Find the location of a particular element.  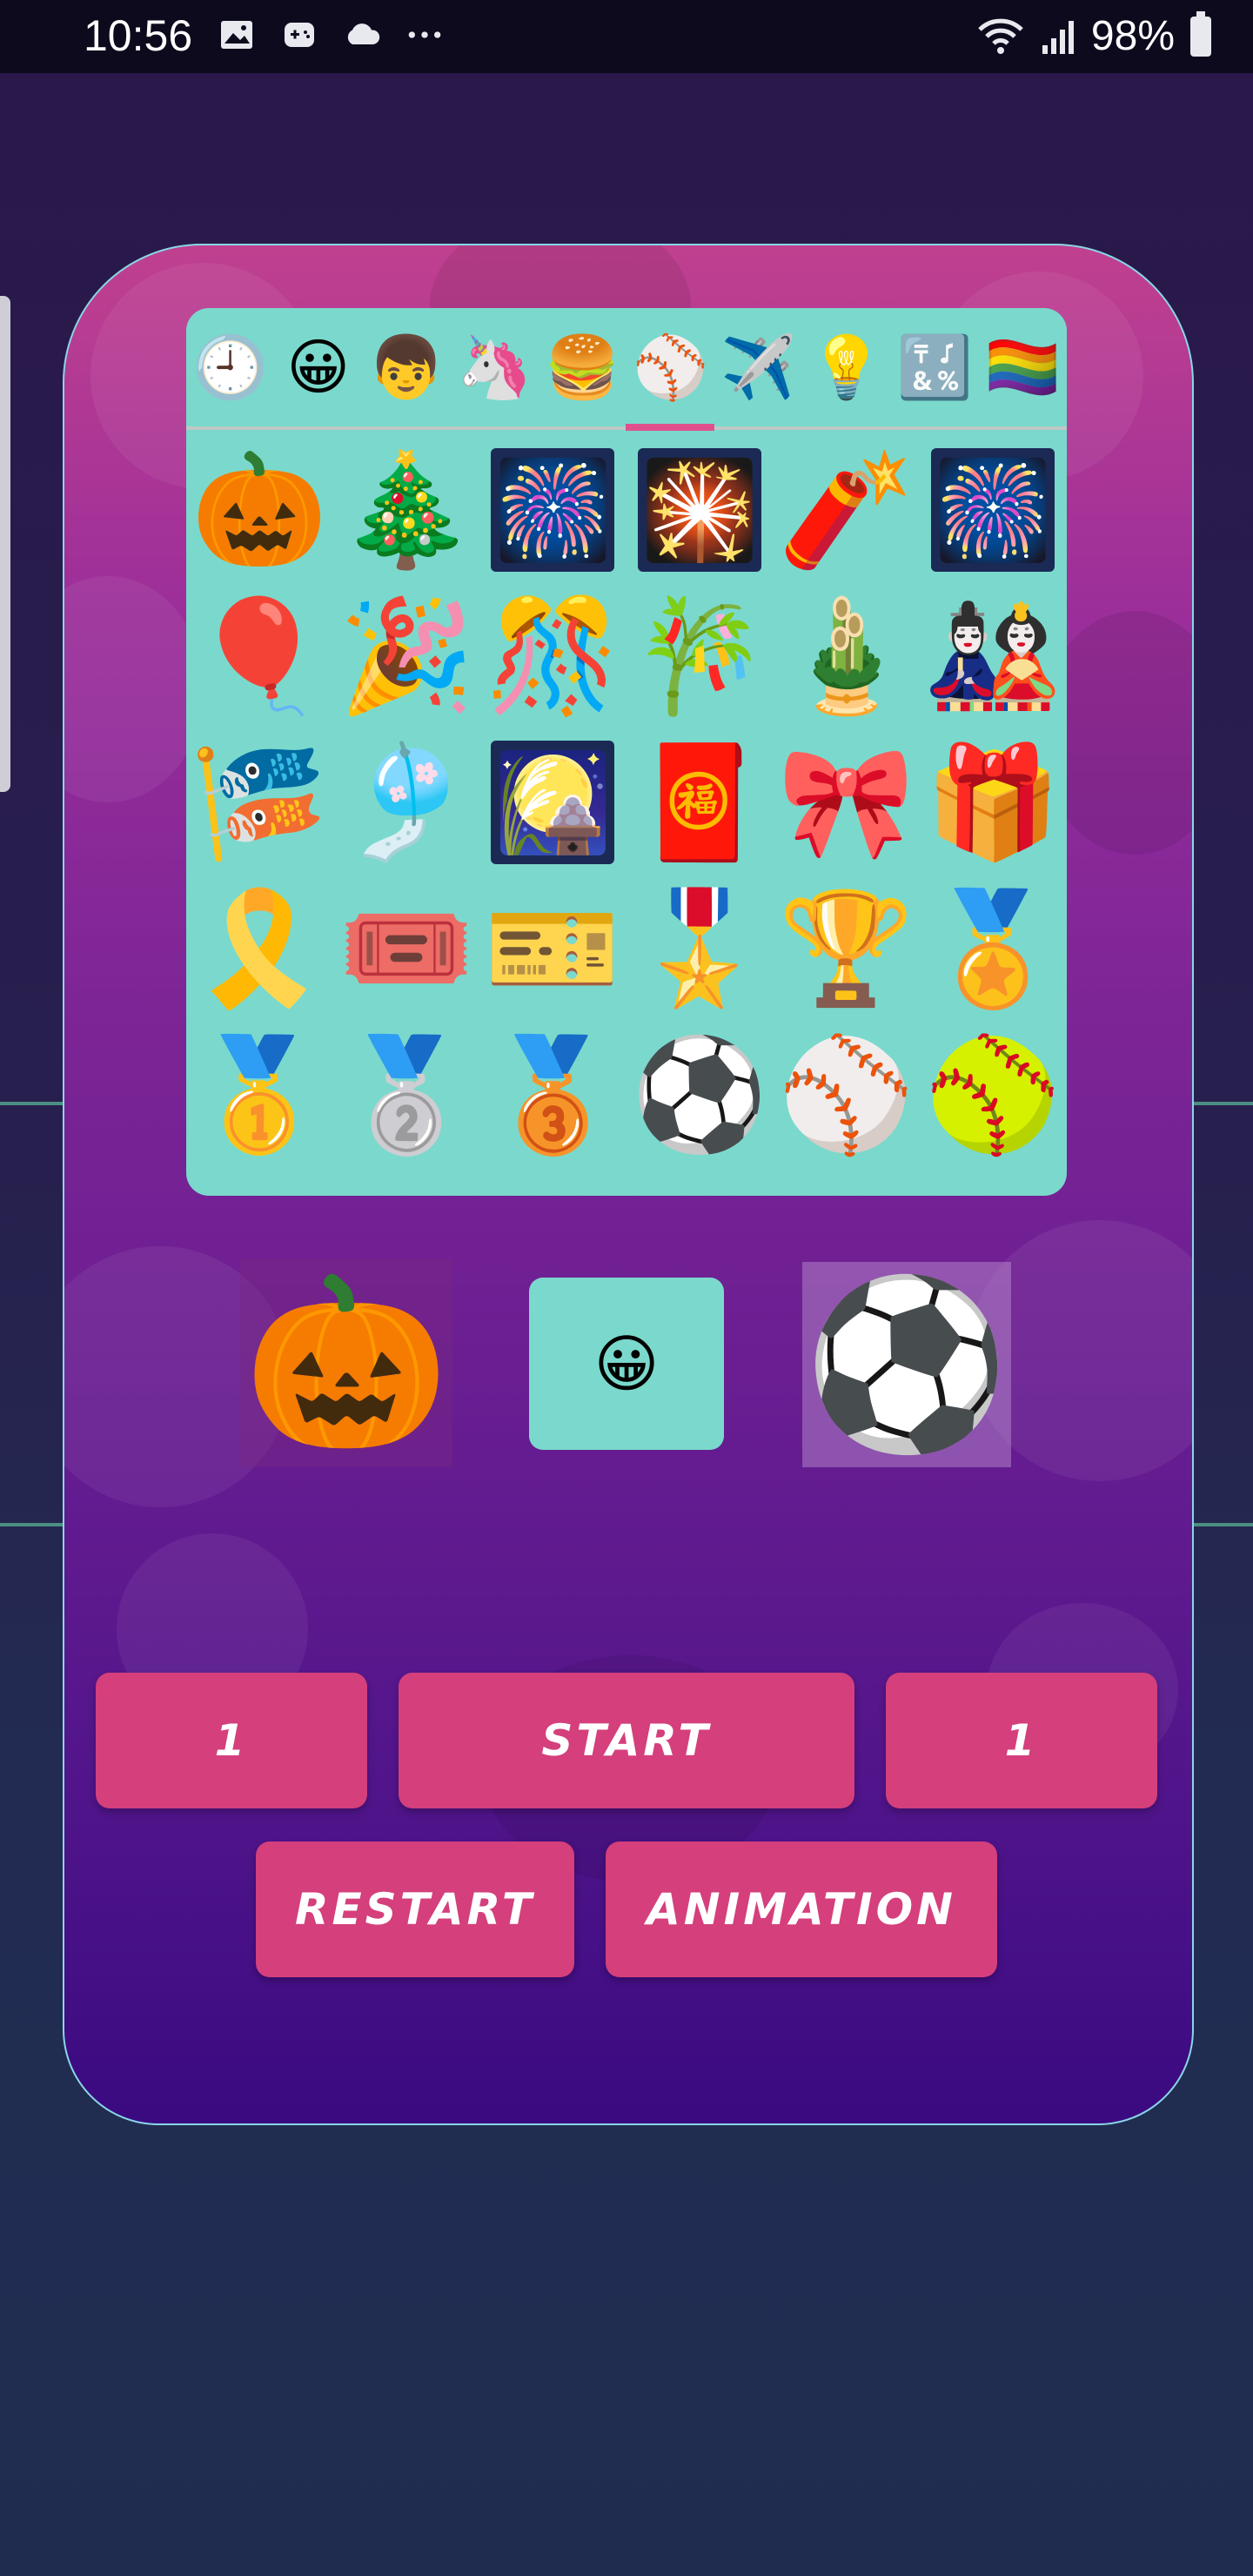

emoji-glyph: 🧧 is located at coordinates (699, 802).